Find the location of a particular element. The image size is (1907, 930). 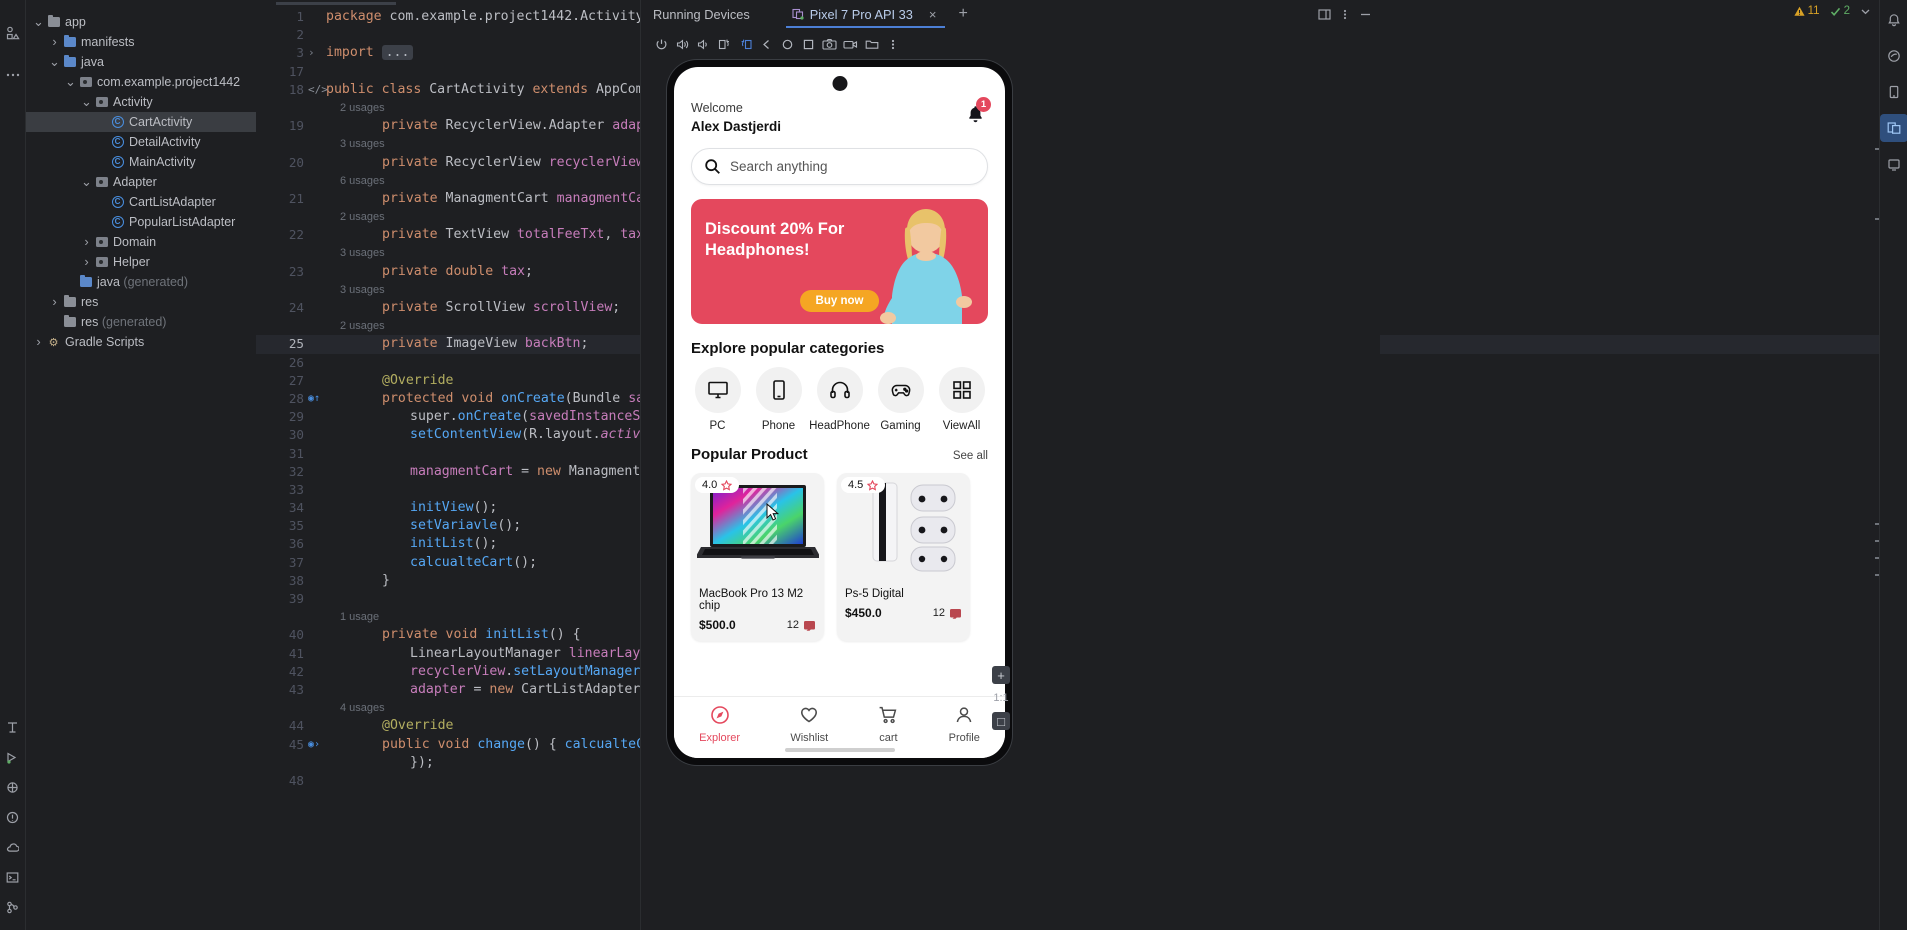

promo-banner: Discount 20% For Headphones! Buy now is located at coordinates (839, 261).